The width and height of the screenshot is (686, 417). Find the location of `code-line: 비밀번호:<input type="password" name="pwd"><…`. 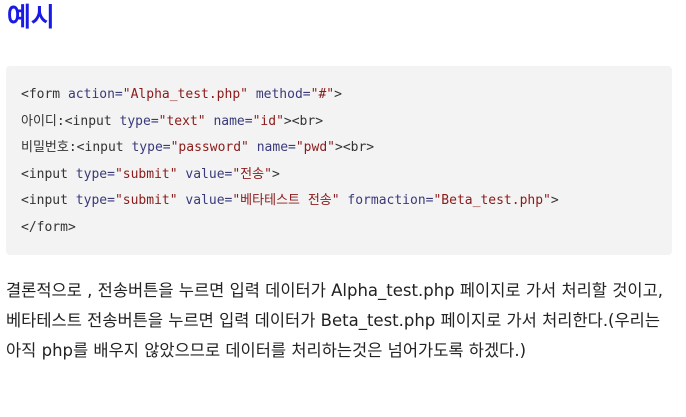

code-line: 비밀번호:<input type="password" name="pwd"><… is located at coordinates (346, 148).